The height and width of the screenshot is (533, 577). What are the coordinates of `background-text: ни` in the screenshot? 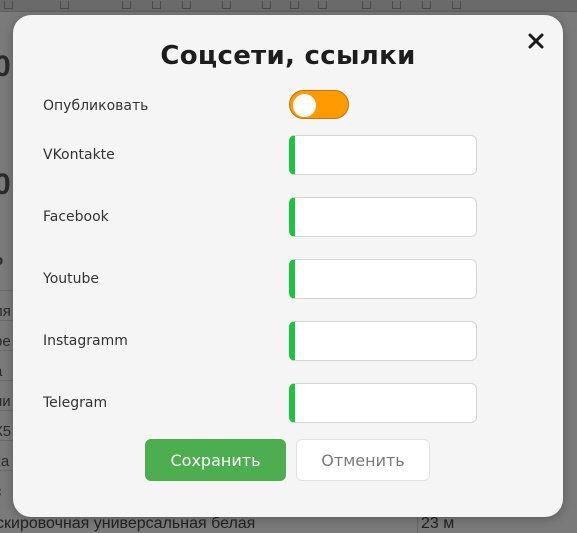 It's located at (5, 401).